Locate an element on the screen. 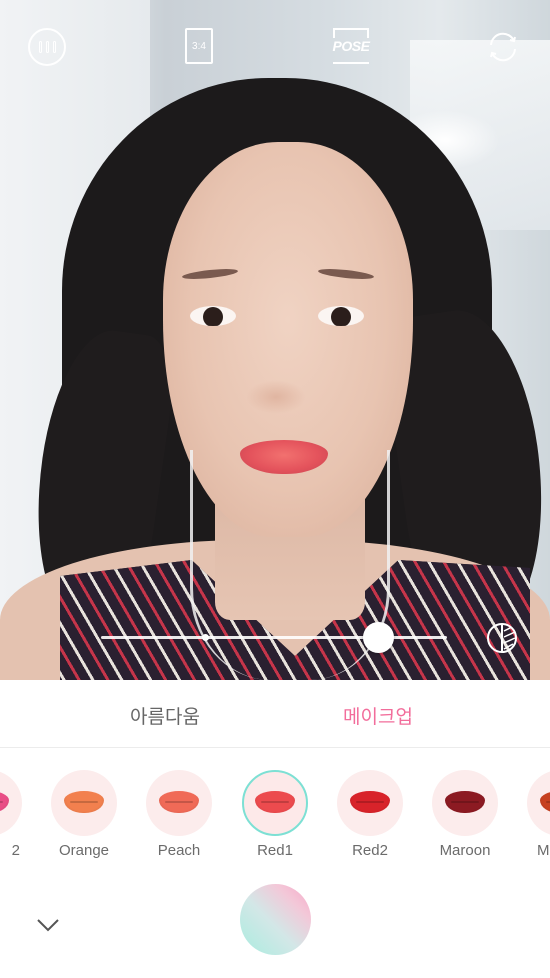 The width and height of the screenshot is (550, 978). lip-color-item: Maroon is located at coordinates (465, 814).